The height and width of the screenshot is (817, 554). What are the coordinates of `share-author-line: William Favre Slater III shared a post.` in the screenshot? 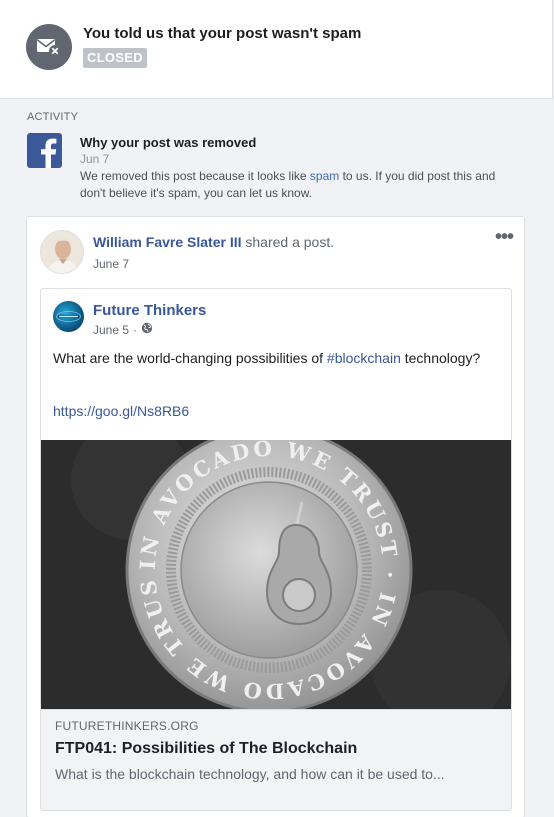 It's located at (213, 242).